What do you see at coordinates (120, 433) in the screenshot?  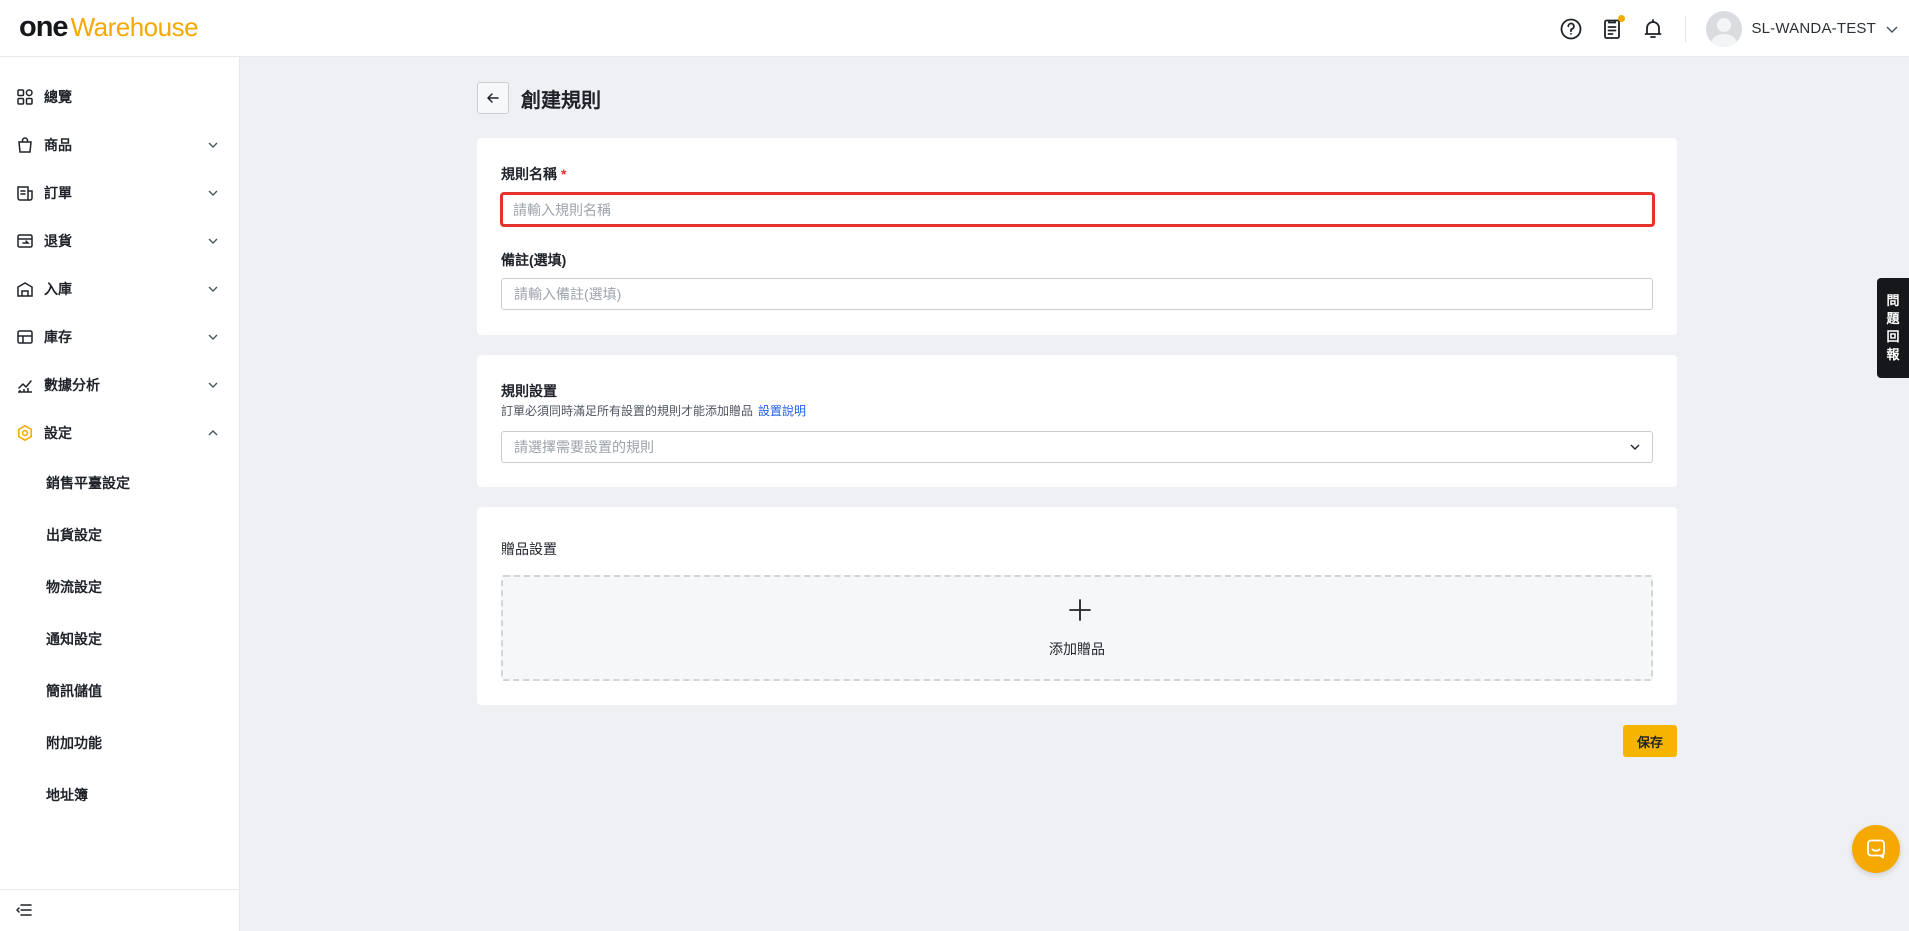 I see `sidebar-item-settings: 設定` at bounding box center [120, 433].